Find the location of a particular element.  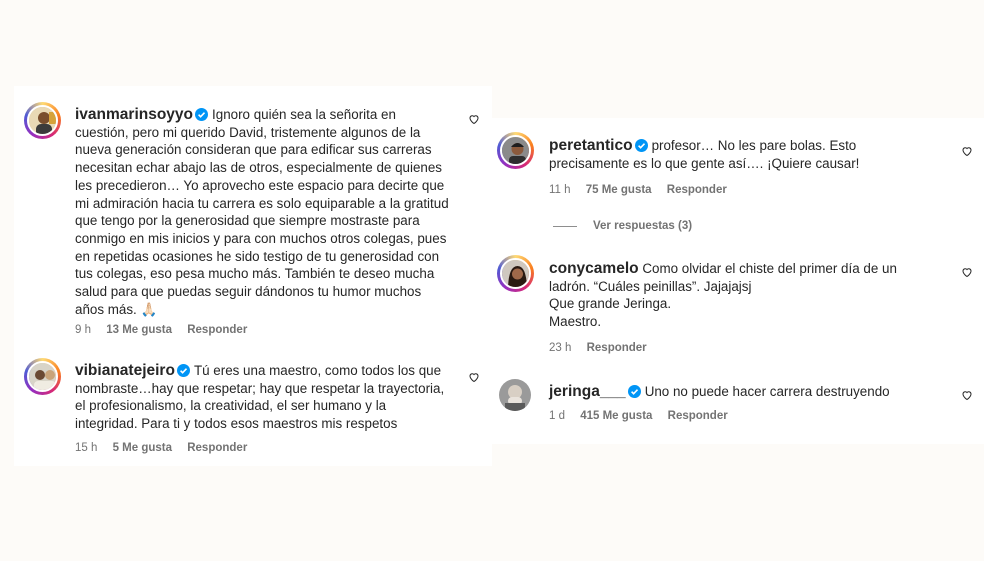

comment-meta: 9 h 13 Me gusta Responder is located at coordinates (167, 330).